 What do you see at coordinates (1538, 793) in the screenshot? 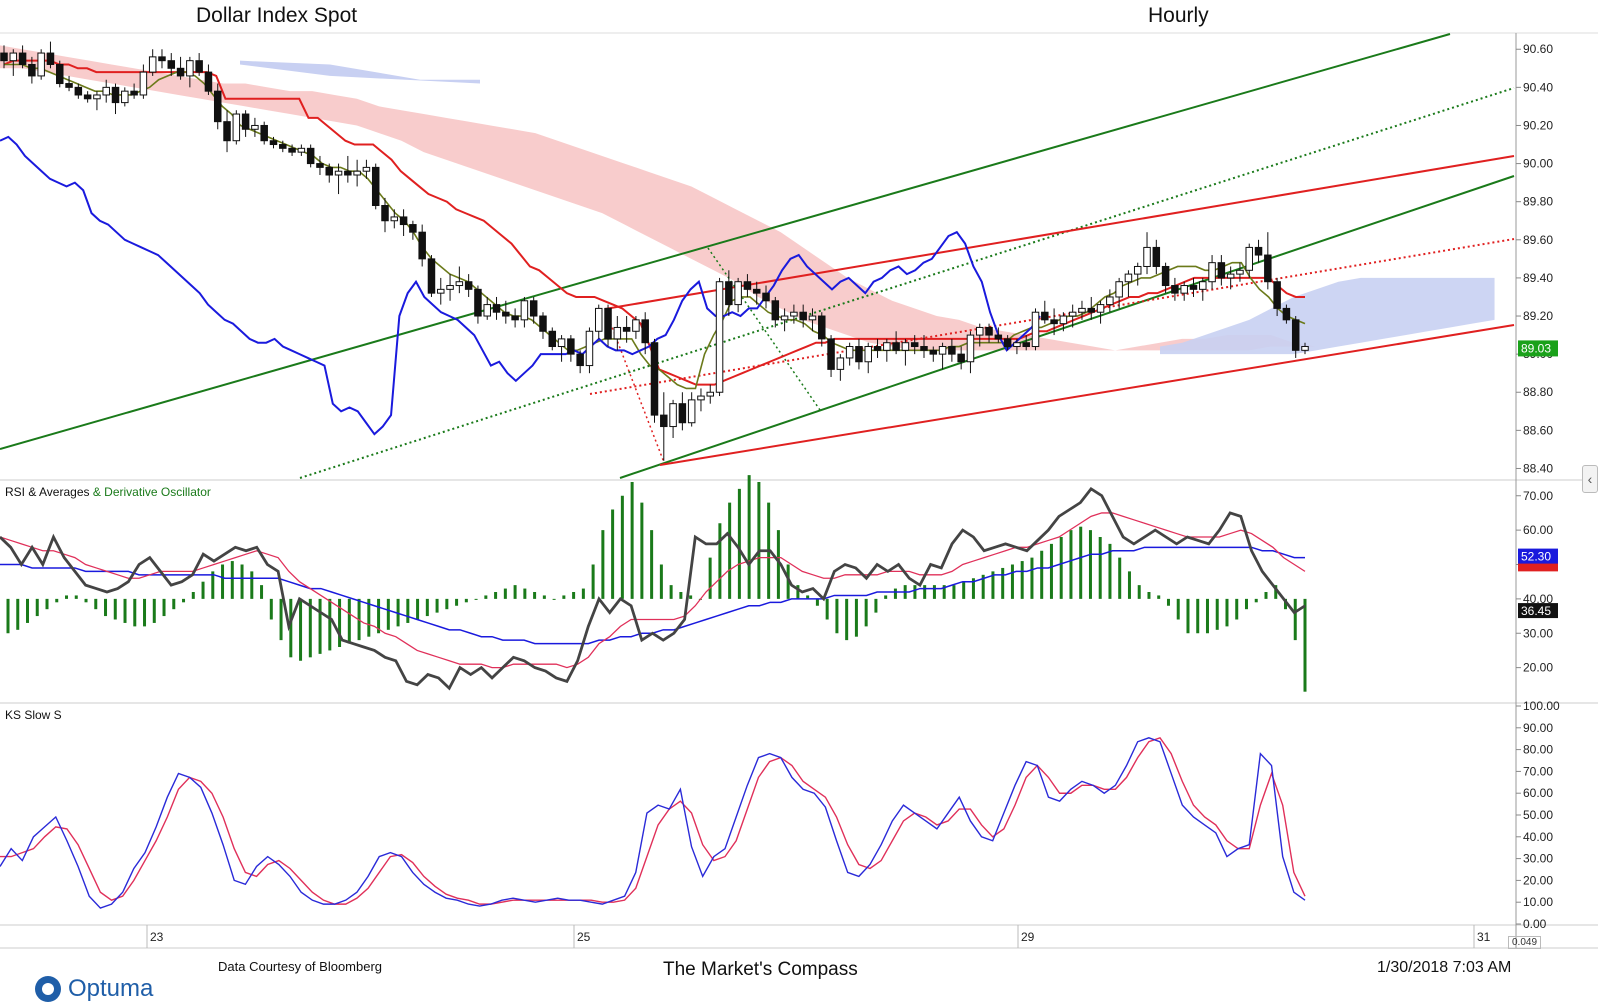
I see `ks-ytick-label: 60.00` at bounding box center [1538, 793].